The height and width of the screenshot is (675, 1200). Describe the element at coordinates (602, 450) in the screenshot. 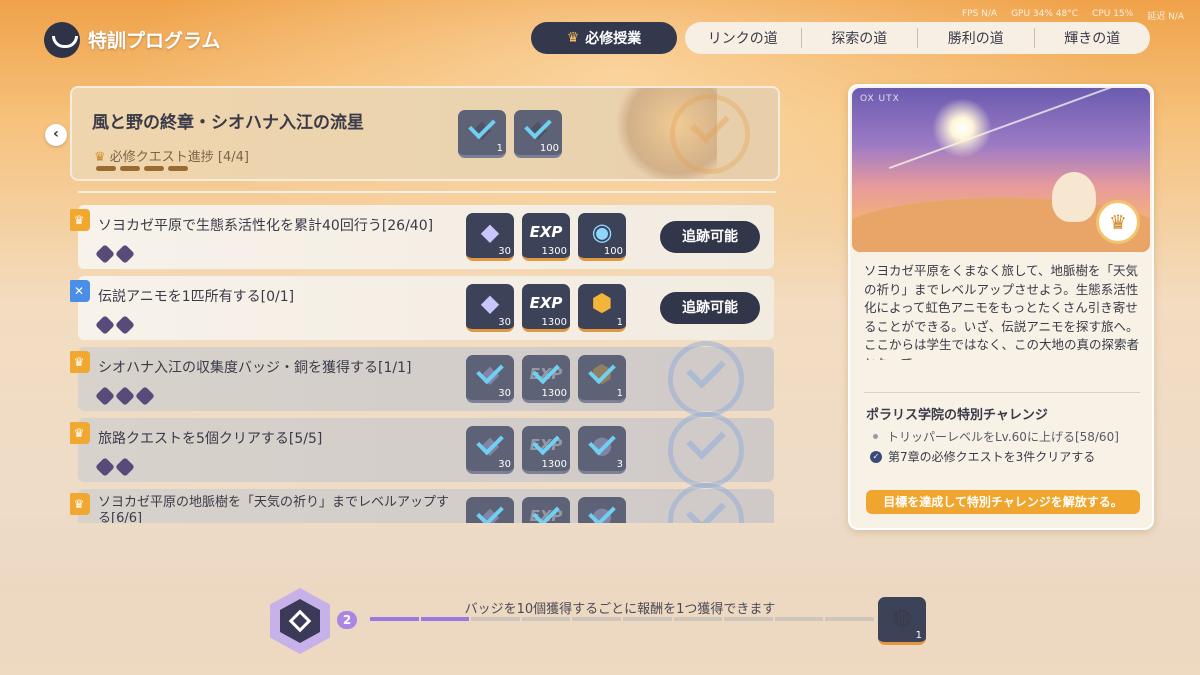

I see `reward-item: ● 3` at that location.